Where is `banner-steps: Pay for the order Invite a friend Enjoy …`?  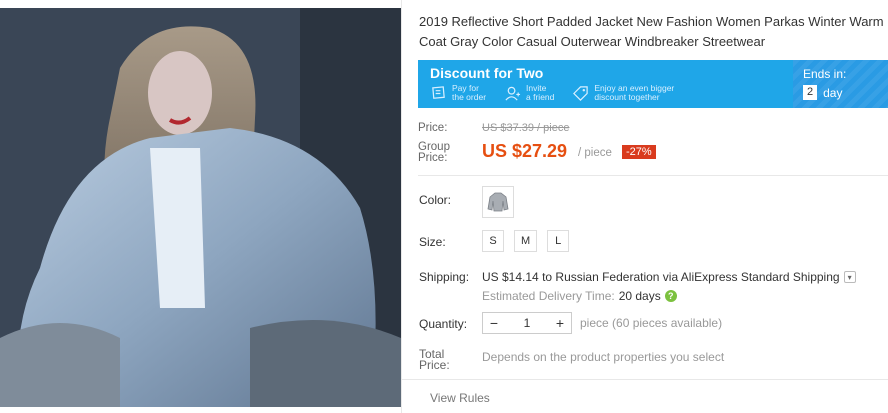
banner-steps: Pay for the order Invite a friend Enjoy … is located at coordinates (561, 93).